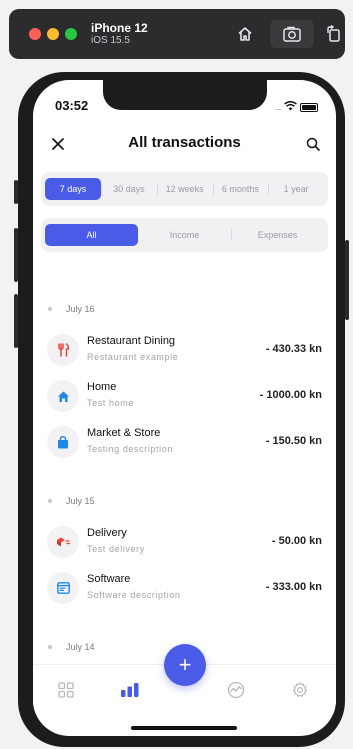 Image resolution: width=353 pixels, height=749 pixels. I want to click on transaction-description: Software description, so click(134, 595).